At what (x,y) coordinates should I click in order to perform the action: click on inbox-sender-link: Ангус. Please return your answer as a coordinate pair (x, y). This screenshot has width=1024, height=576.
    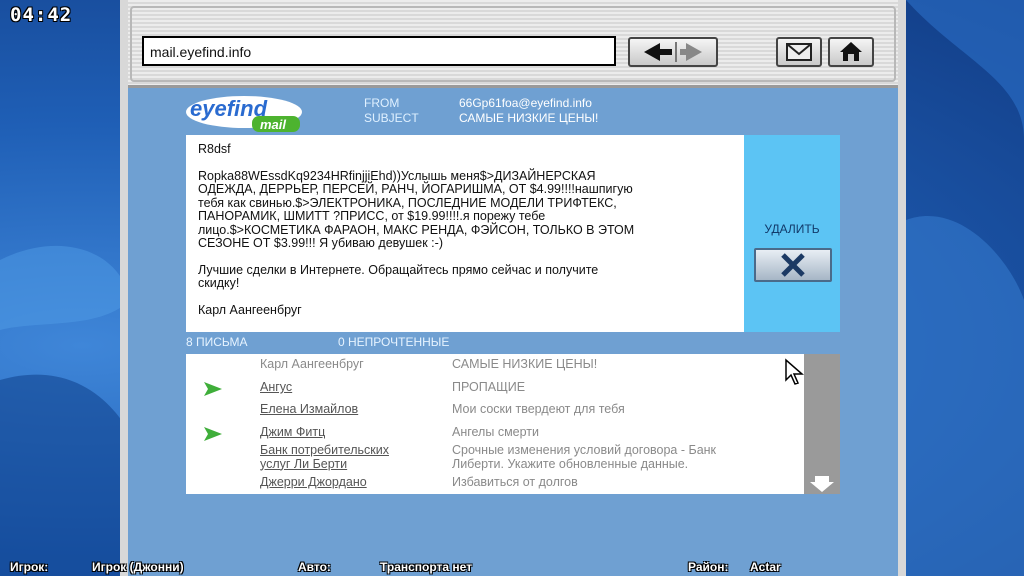
    Looking at the image, I should click on (350, 387).